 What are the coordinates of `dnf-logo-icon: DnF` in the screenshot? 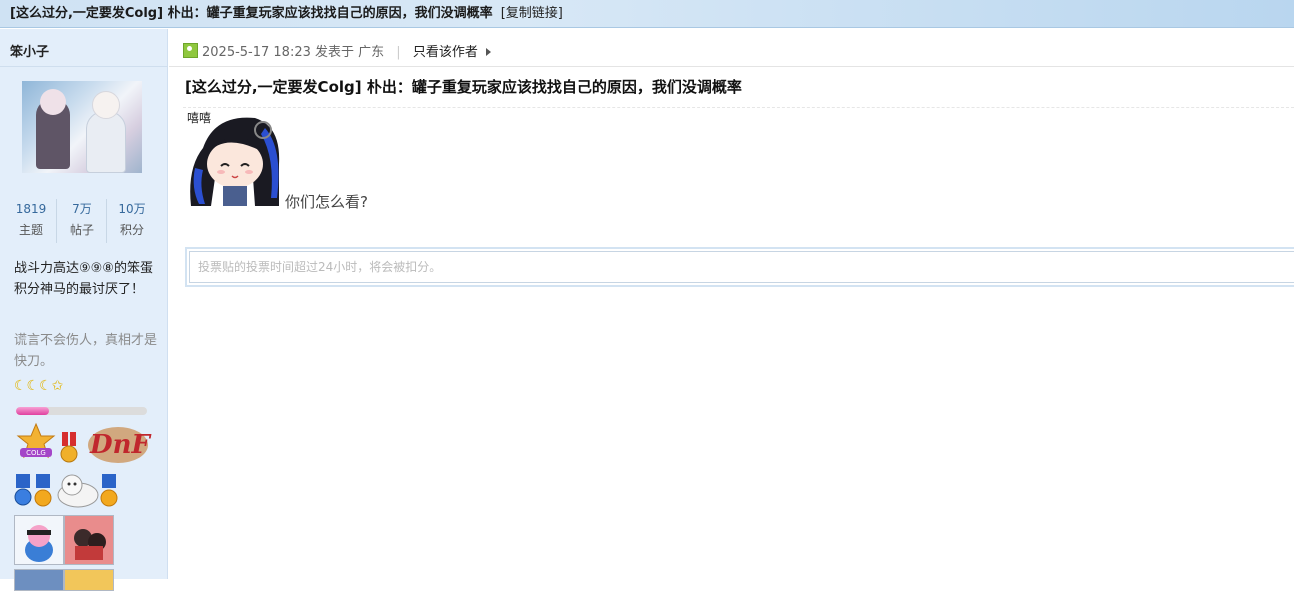 It's located at (120, 444).